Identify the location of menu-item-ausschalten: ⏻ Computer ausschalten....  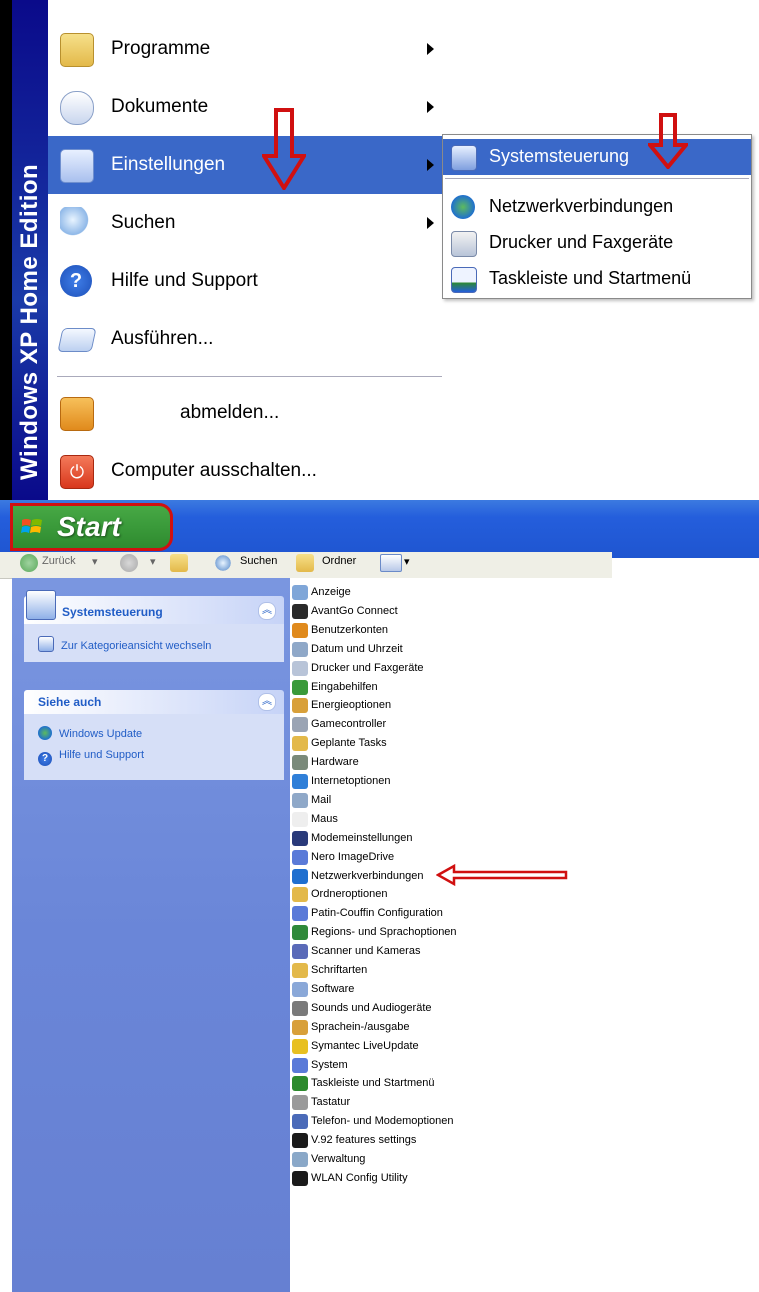
(246, 471).